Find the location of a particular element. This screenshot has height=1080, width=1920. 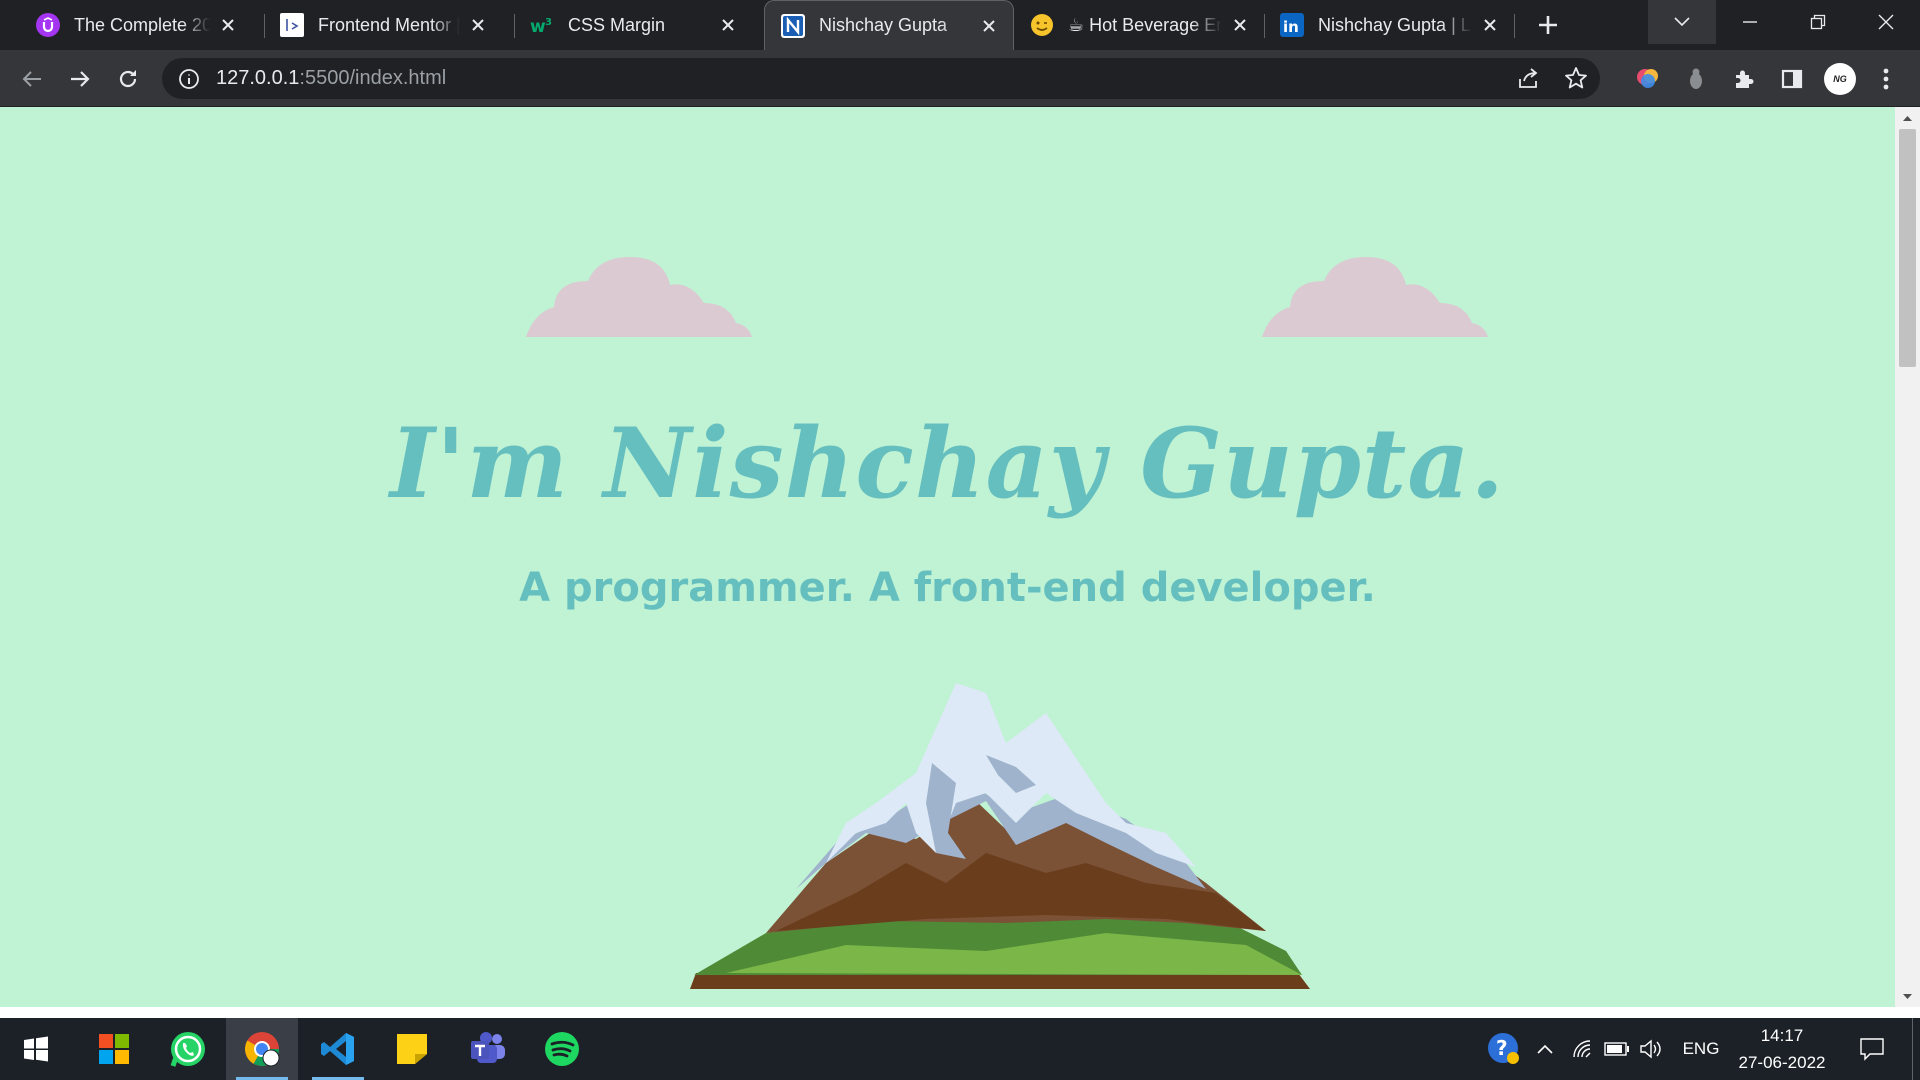

teams-icon is located at coordinates (488, 1049).